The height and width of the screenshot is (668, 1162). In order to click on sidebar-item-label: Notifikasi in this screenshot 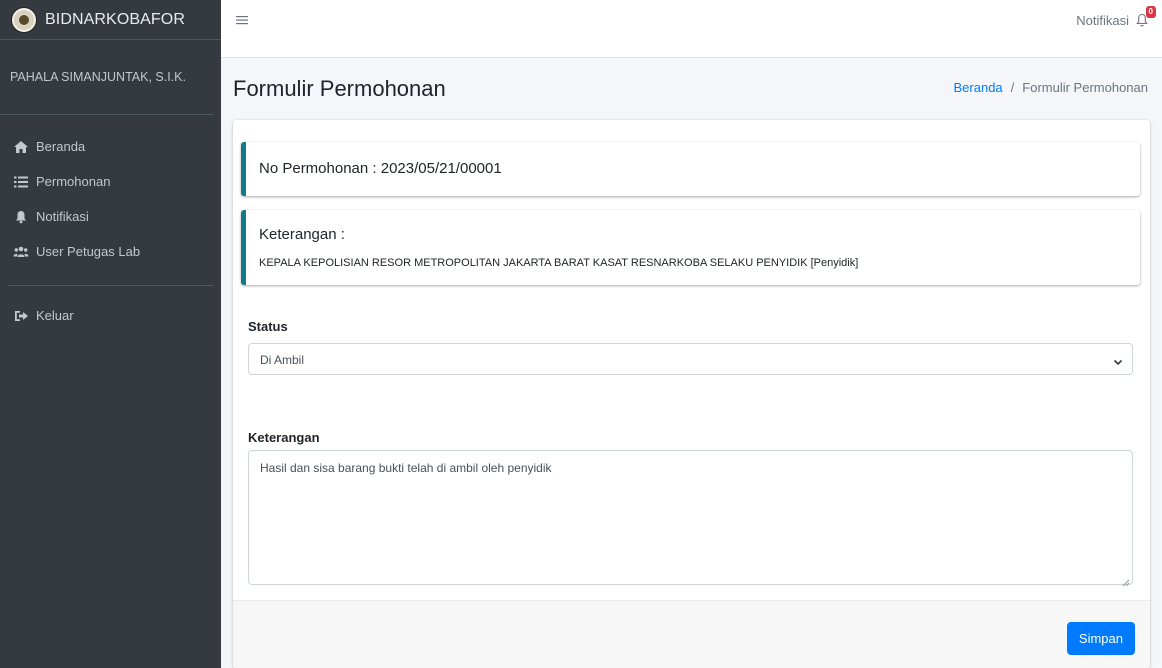, I will do `click(62, 216)`.